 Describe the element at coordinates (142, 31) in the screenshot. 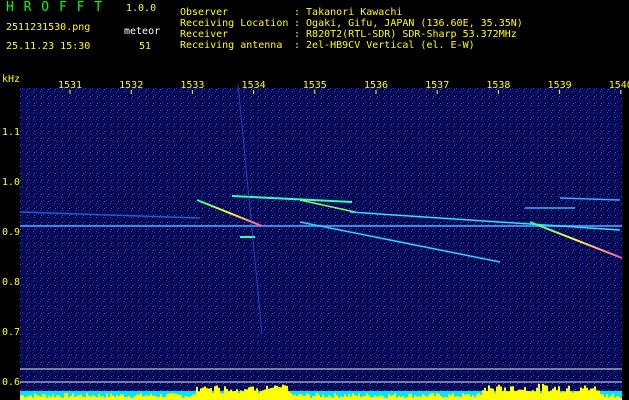

I see `meteor-label: meteor` at that location.